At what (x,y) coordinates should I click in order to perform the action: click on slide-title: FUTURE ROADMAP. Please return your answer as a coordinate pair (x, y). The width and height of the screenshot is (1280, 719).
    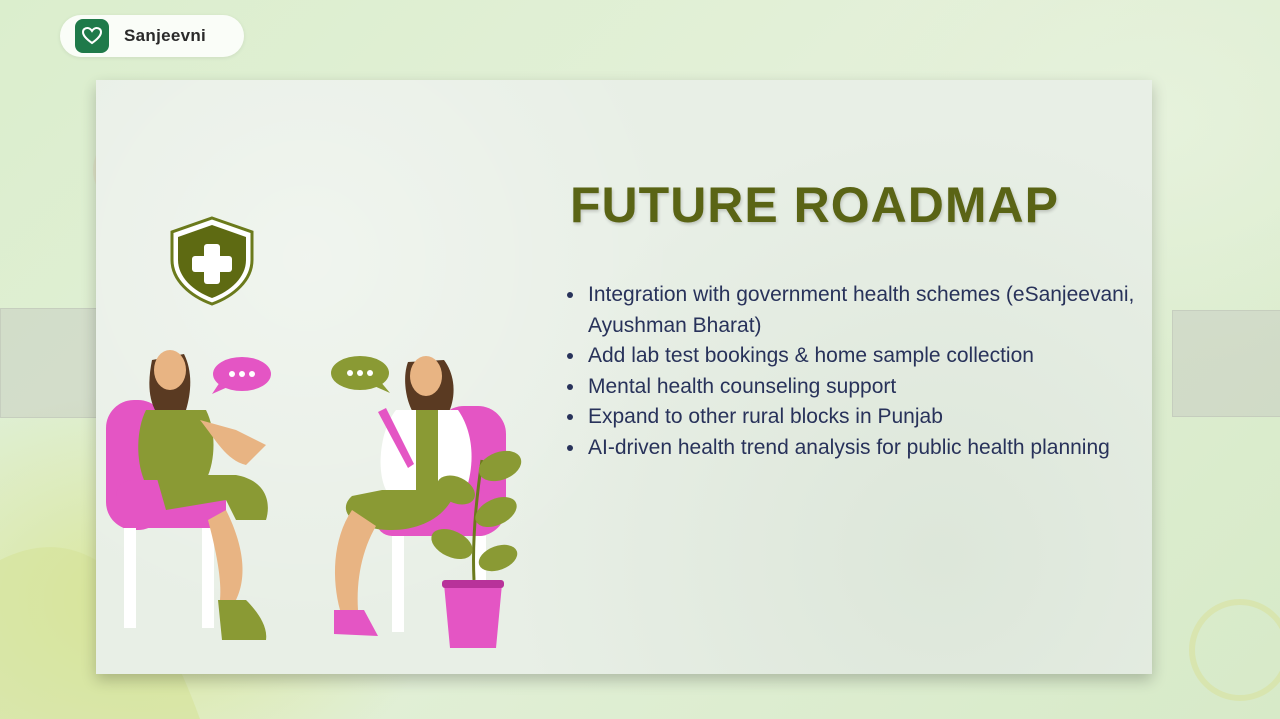
    Looking at the image, I should click on (814, 205).